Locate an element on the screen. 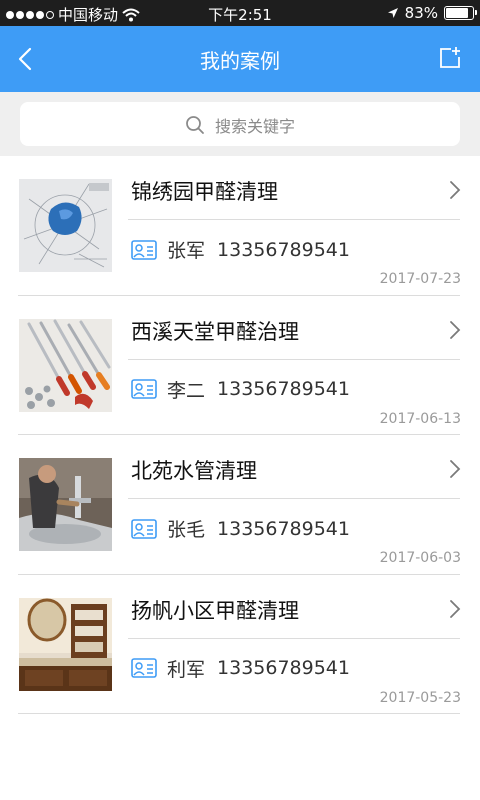 The width and height of the screenshot is (480, 800). case-title: 扬帆小区甲醛清理 is located at coordinates (215, 610).